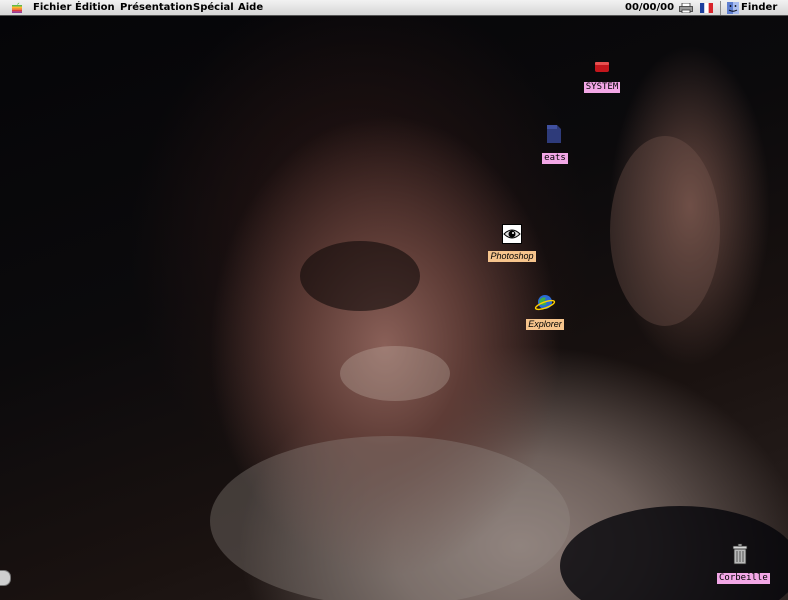  I want to click on photoshop-eye-icon, so click(512, 234).